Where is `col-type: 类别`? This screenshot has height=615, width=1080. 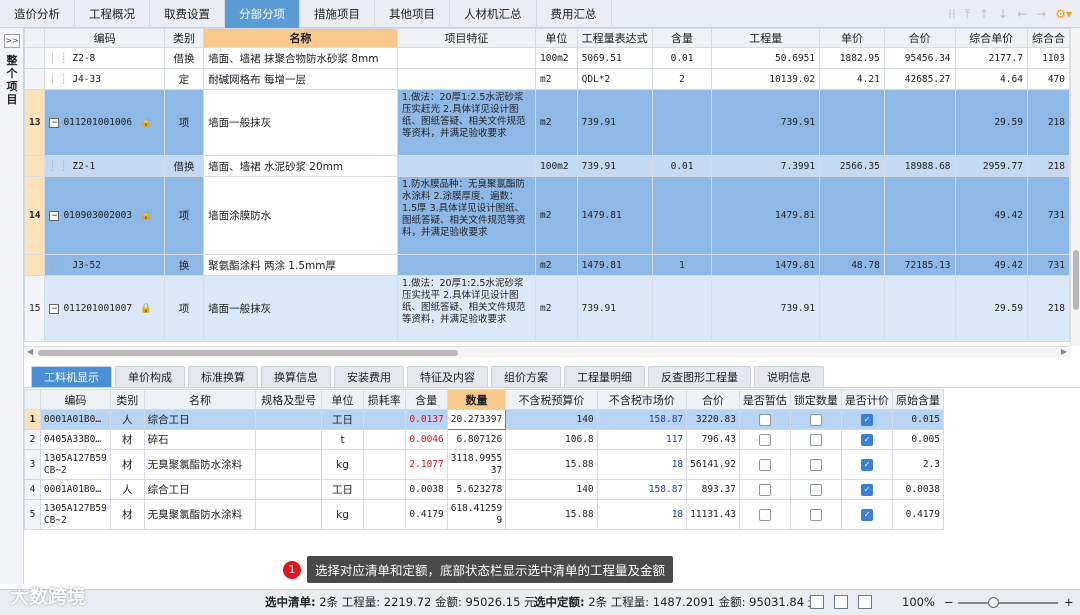 col-type: 类别 is located at coordinates (184, 38).